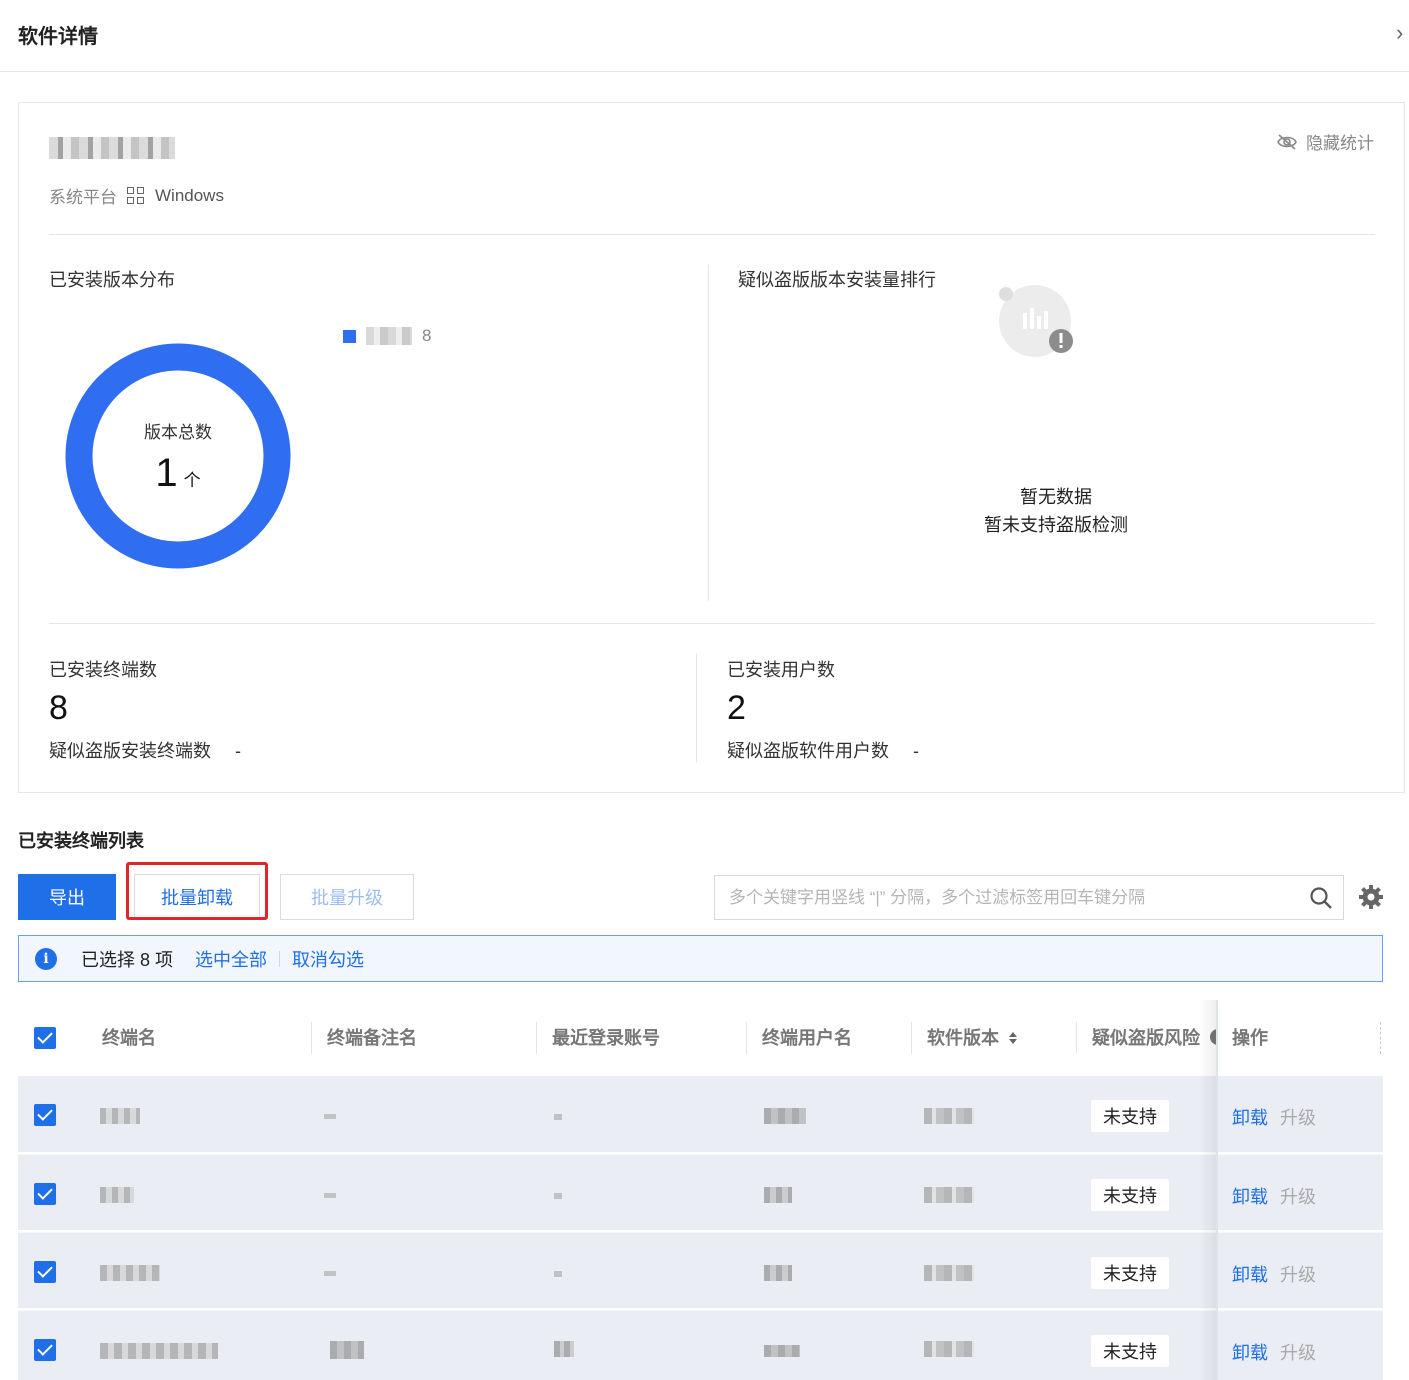 This screenshot has width=1409, height=1380. Describe the element at coordinates (81, 841) in the screenshot. I see `terminal-list-title: 已安装终端列表` at that location.